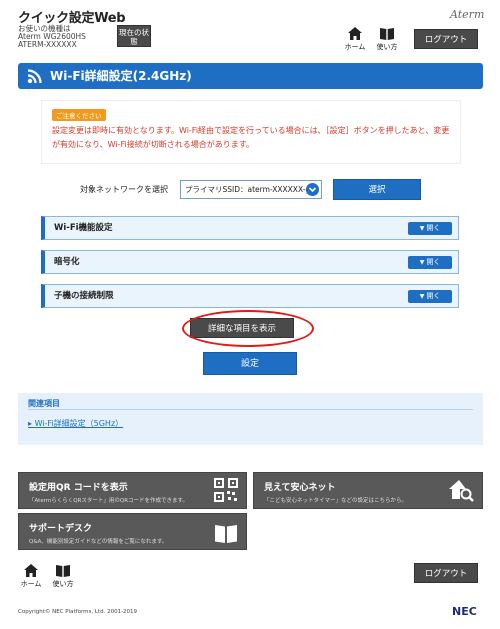 This screenshot has width=500, height=629. I want to click on page-title: Wi-Fi詳細設定(2.4GHz), so click(121, 76).